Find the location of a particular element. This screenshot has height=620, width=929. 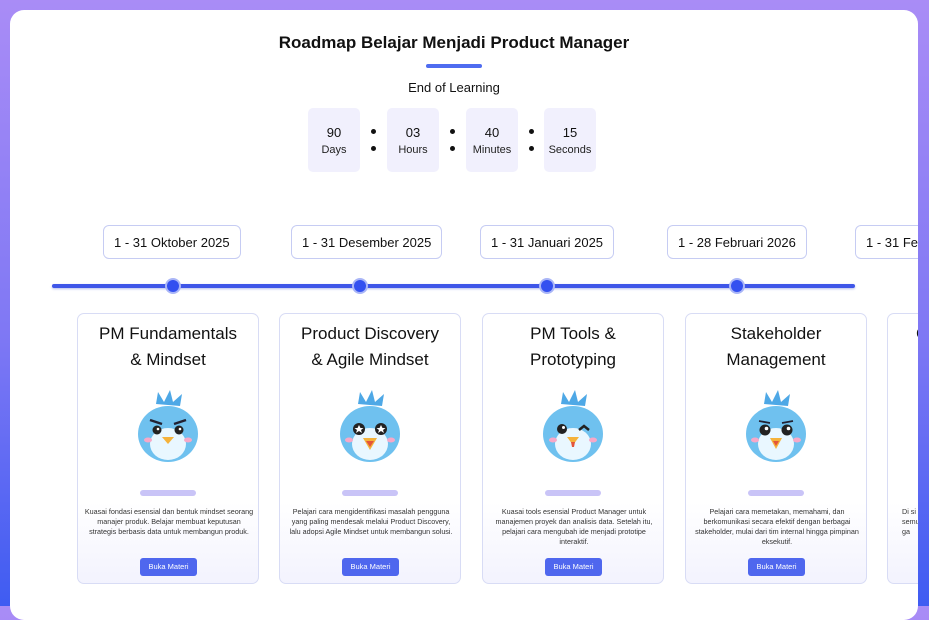

countdown-minutes-unit: Minutes is located at coordinates (492, 150).